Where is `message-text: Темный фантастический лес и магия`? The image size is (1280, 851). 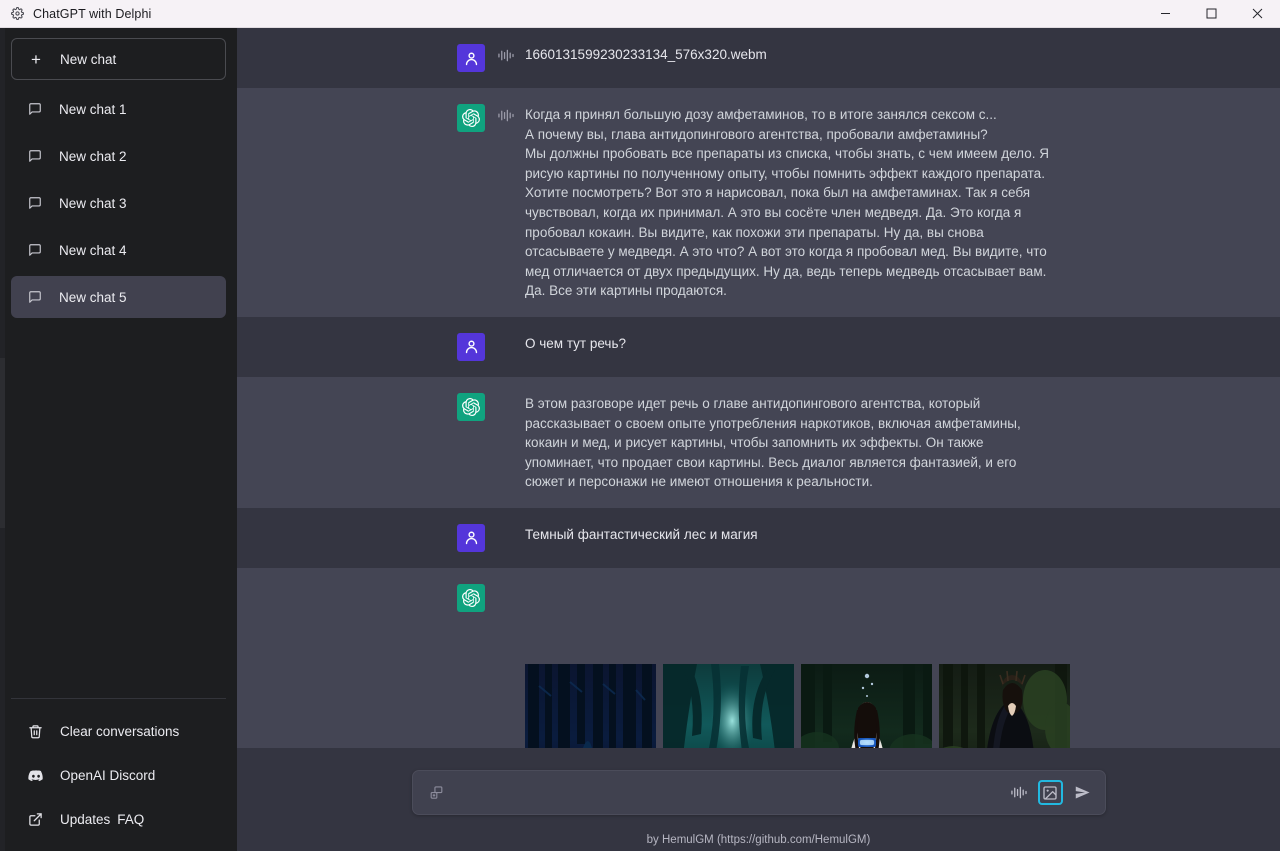
message-text: Темный фантастический лес и магия is located at coordinates (641, 534).